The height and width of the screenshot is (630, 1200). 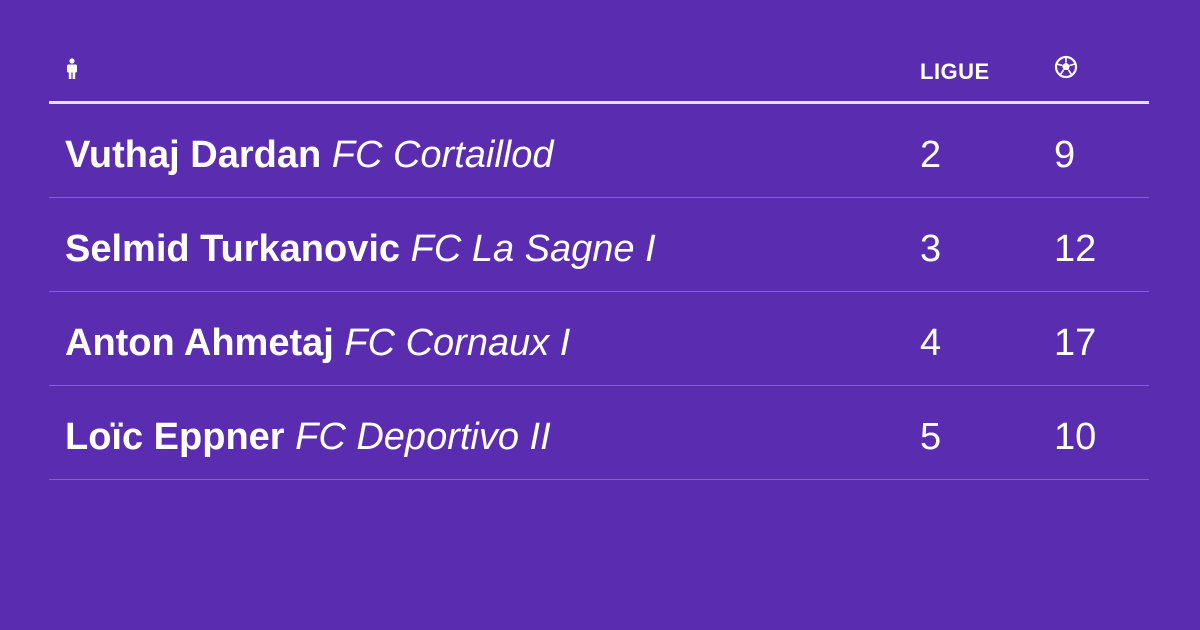 I want to click on player-cell: Anton Ahmetaj FC Cornaux I, so click(x=317, y=343).